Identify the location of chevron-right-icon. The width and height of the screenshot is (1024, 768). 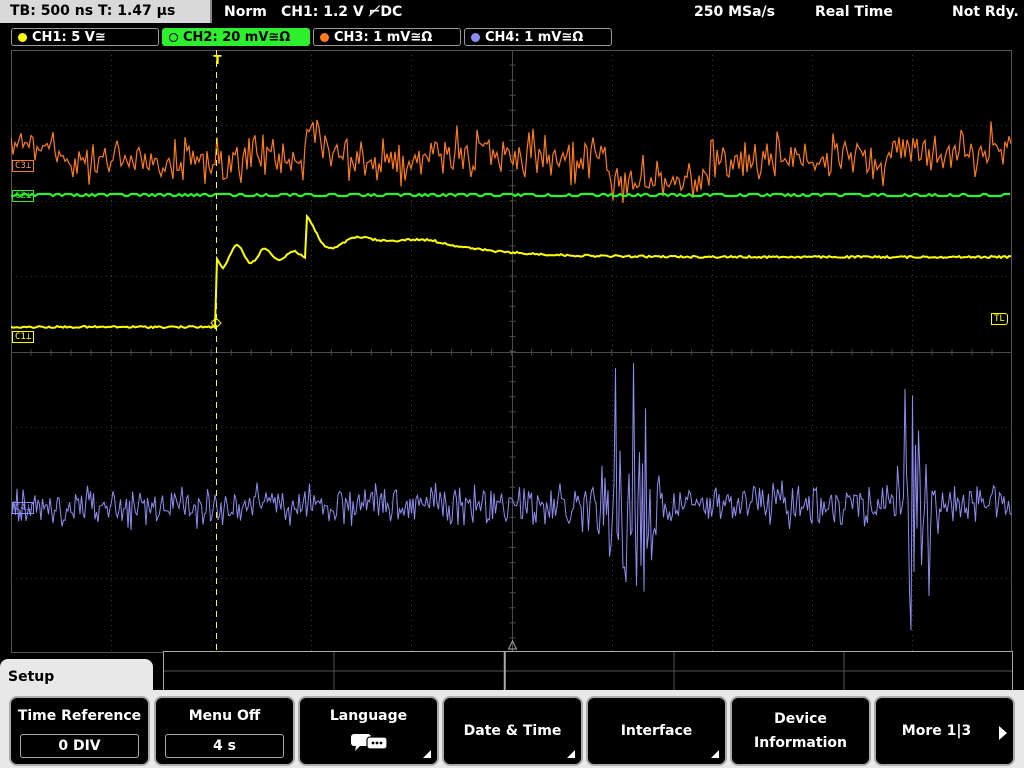
(1003, 733).